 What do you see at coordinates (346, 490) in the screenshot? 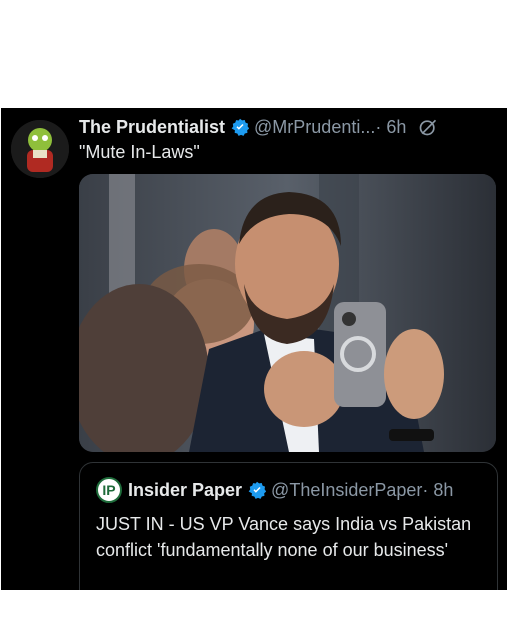
I see `quoted-handle: @TheInsiderPaper` at bounding box center [346, 490].